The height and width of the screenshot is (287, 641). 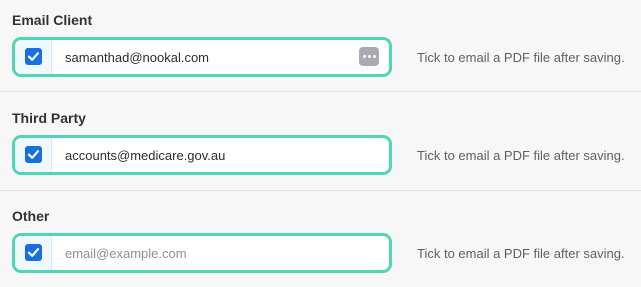 I want to click on email-client-checkbox, so click(x=33, y=56).